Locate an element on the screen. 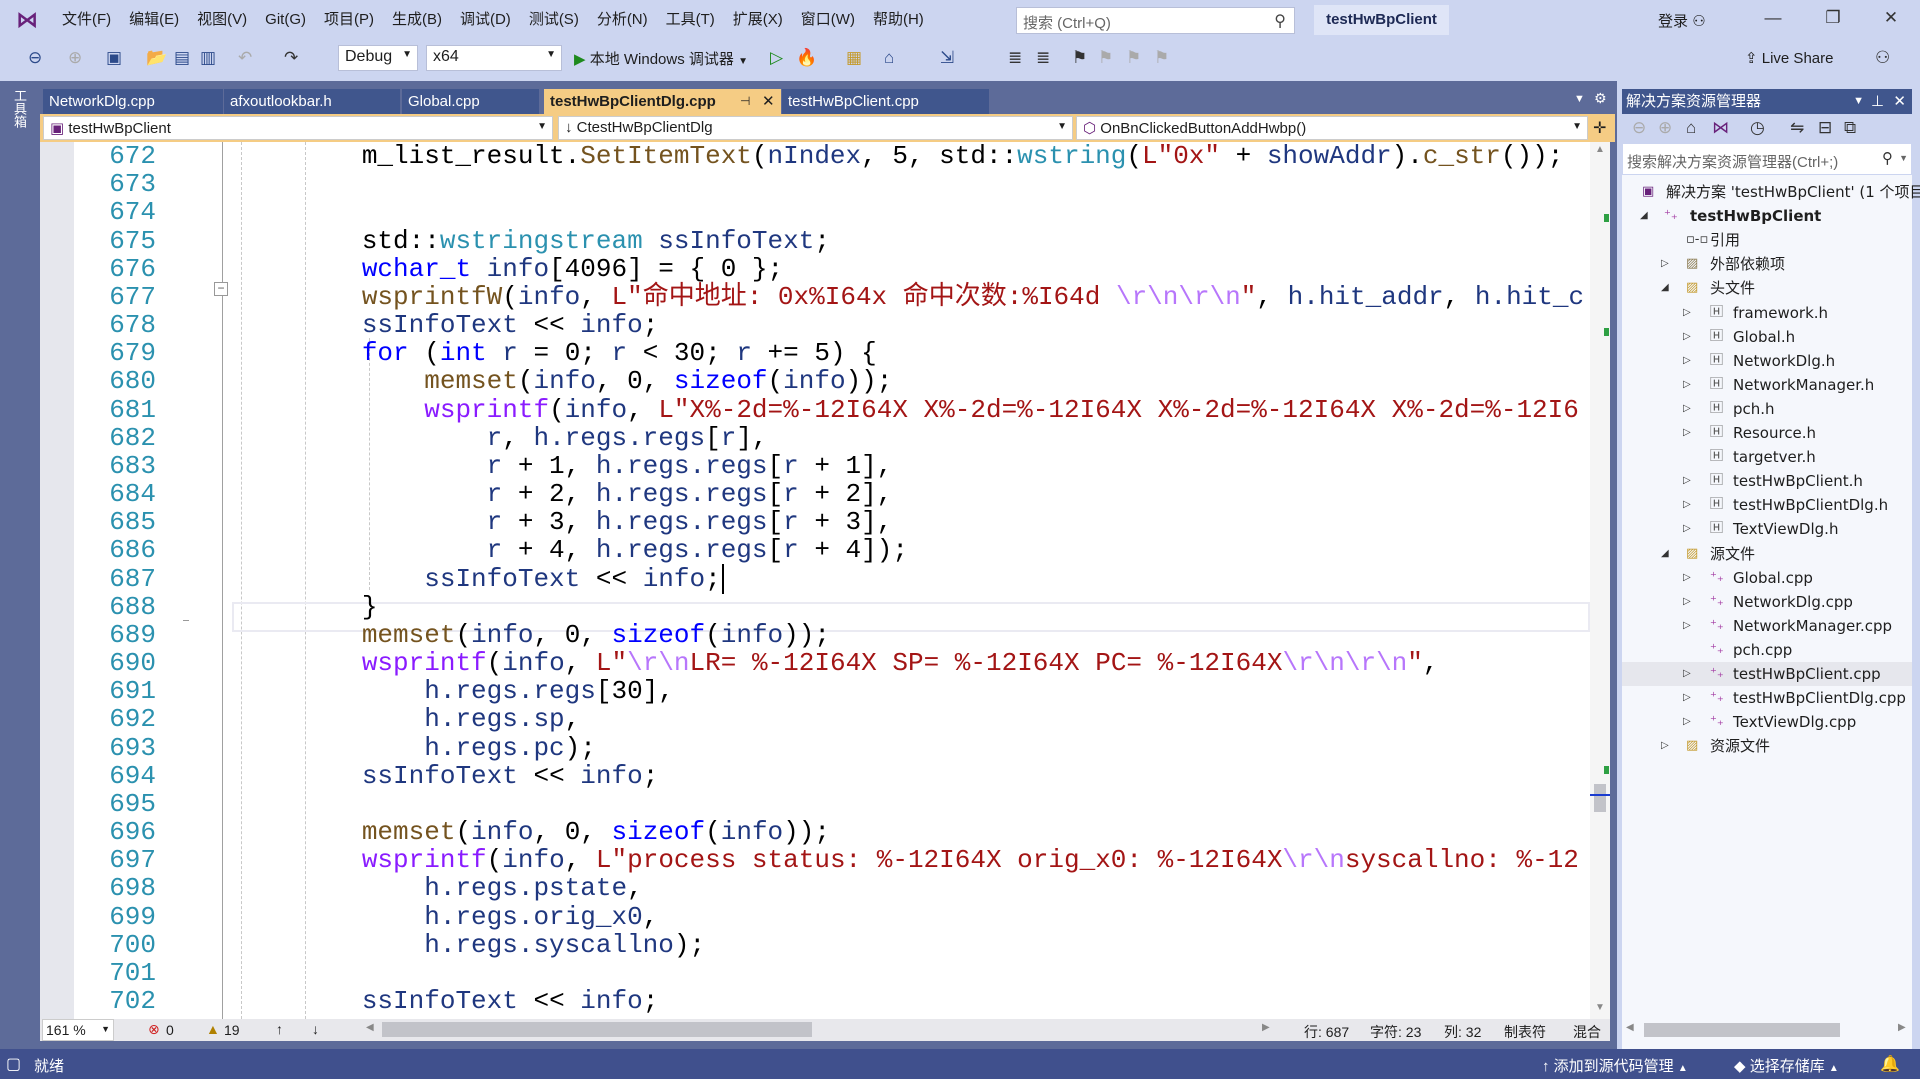  code-line: 694 ssInfoText << info; is located at coordinates (815, 776).